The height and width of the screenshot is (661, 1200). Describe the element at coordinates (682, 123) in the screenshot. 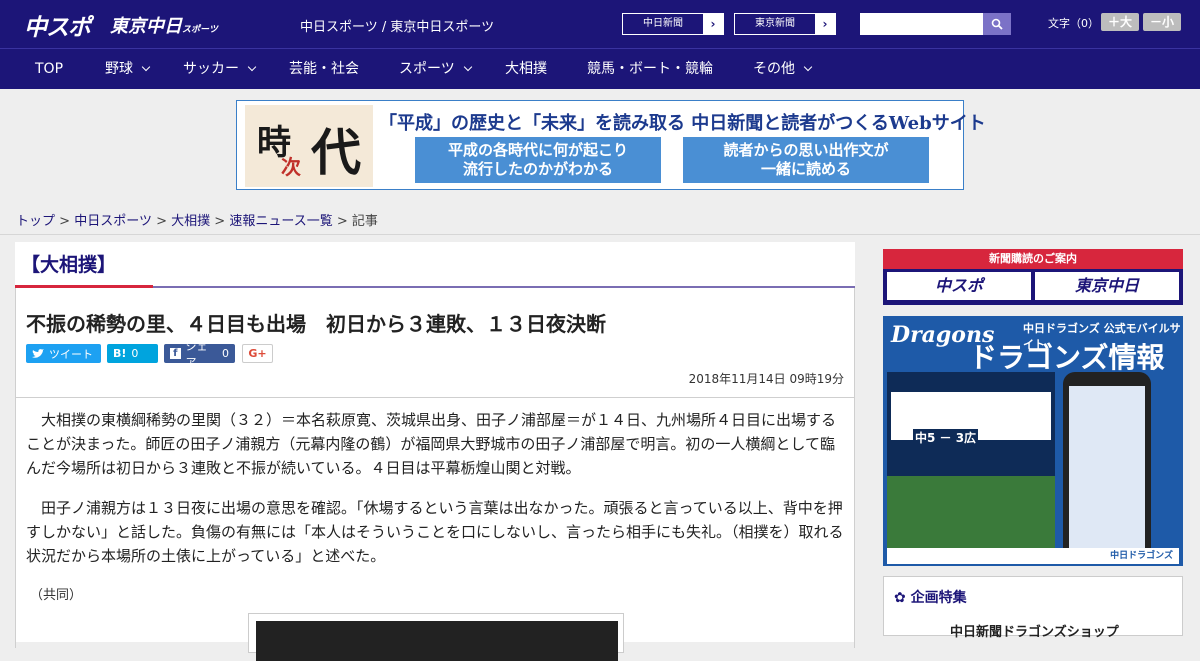

I see `banner-headline: 「平成」の歴史と「未来」を読み取る 中日新聞と読者がつくるWebサイト` at that location.